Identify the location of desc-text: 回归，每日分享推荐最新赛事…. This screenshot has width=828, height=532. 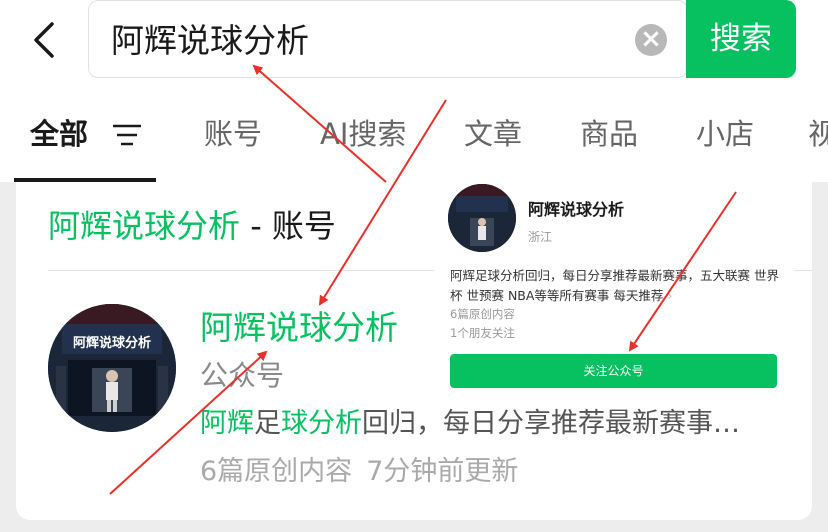
(551, 423).